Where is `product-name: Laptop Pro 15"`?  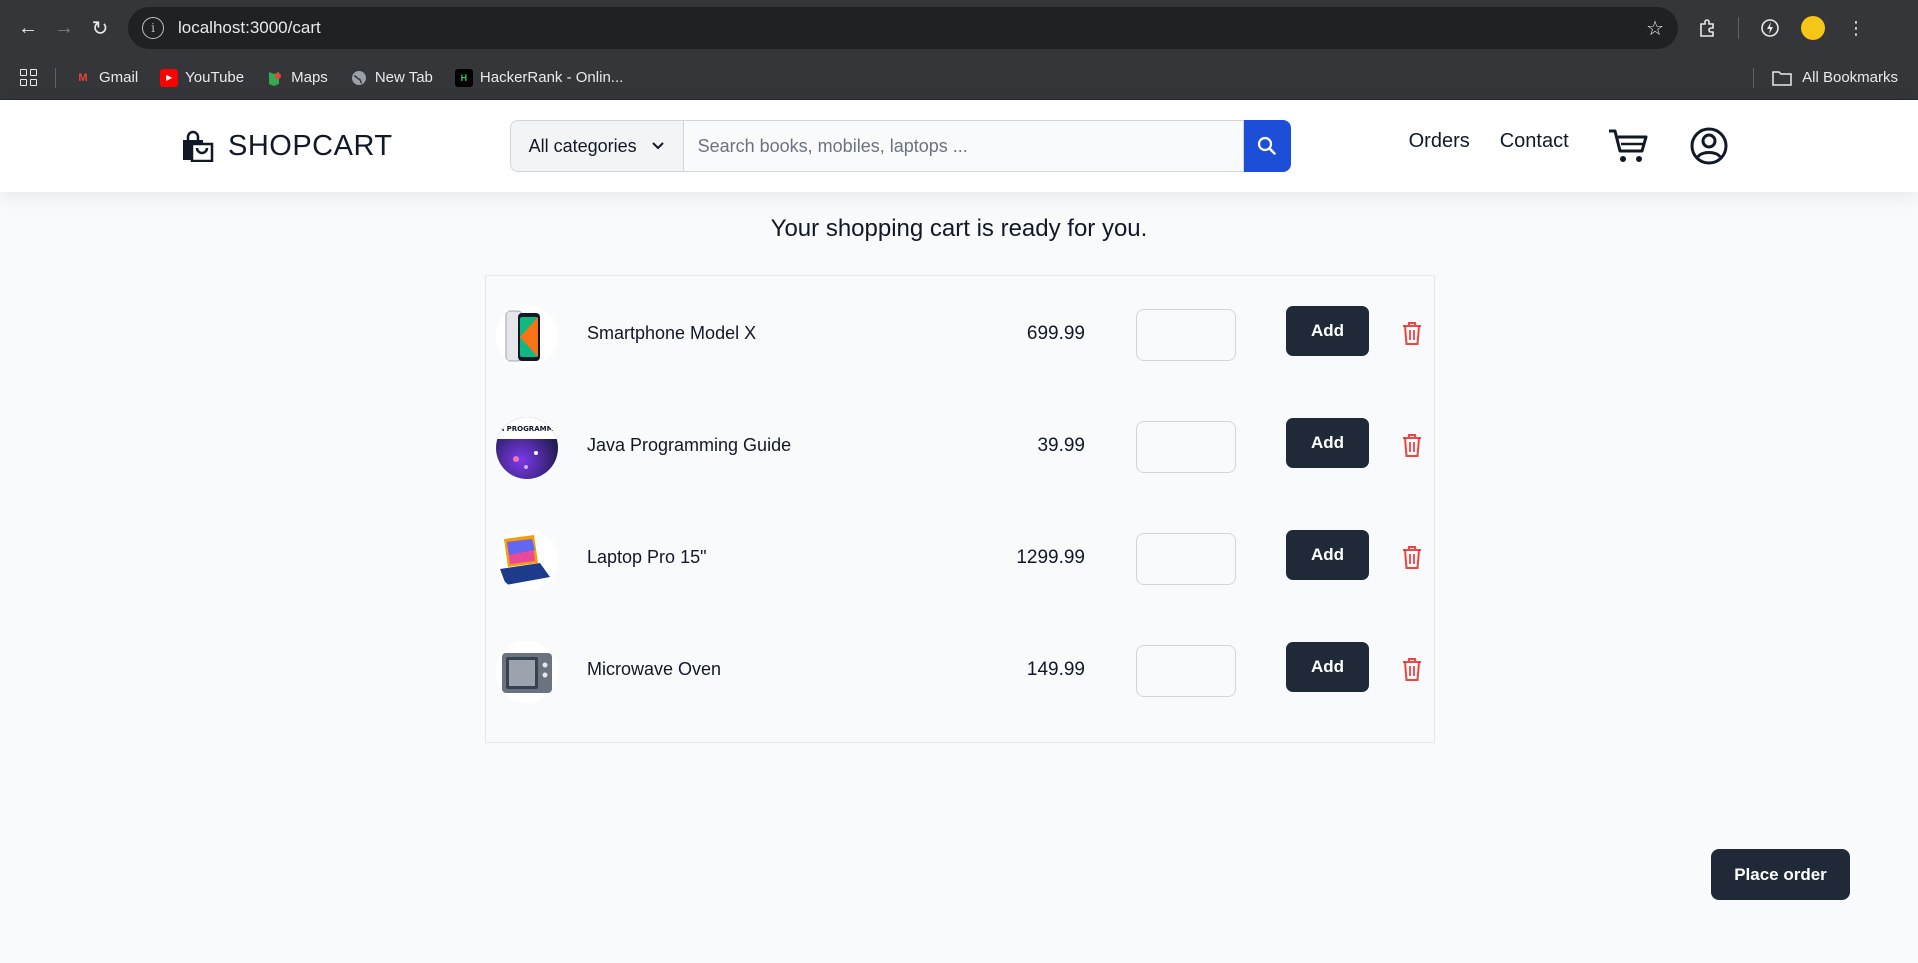 product-name: Laptop Pro 15" is located at coordinates (647, 557).